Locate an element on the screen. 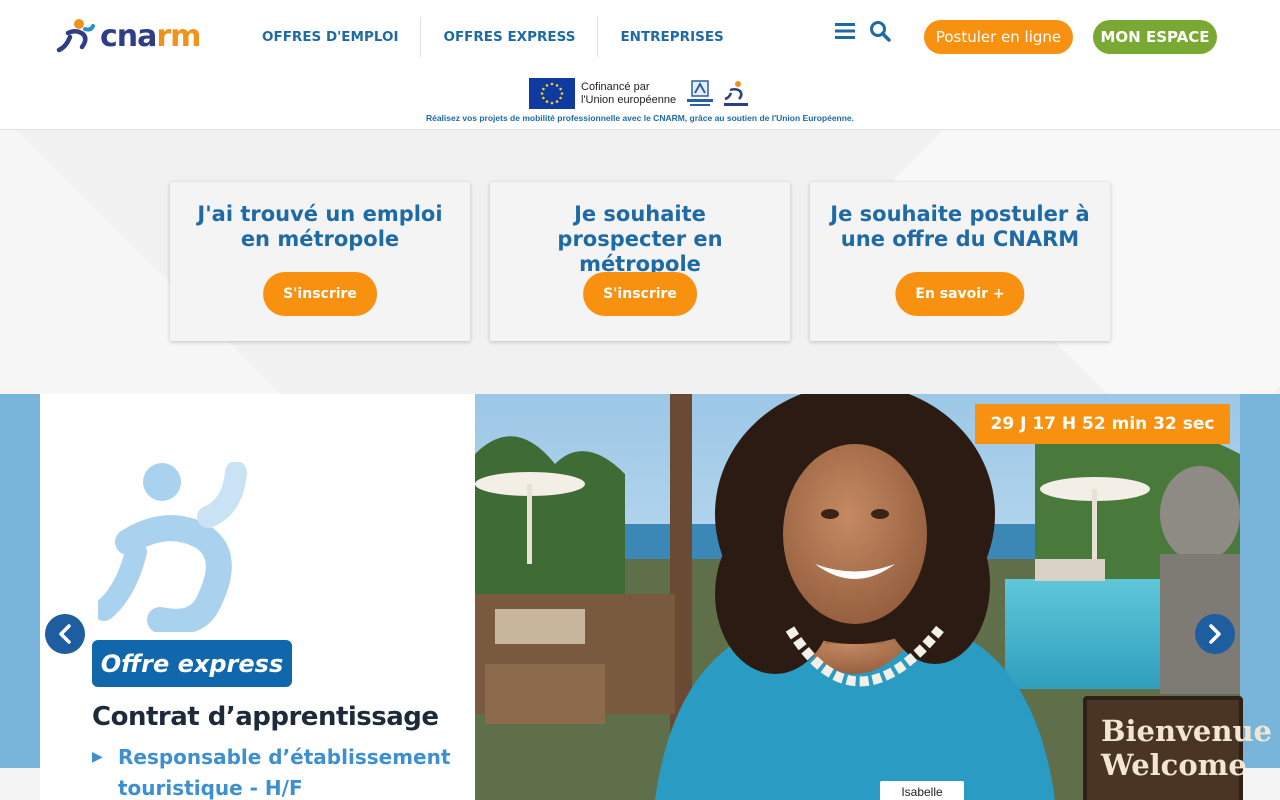 Image resolution: width=1280 pixels, height=800 pixels. chevron-right-icon is located at coordinates (1215, 634).